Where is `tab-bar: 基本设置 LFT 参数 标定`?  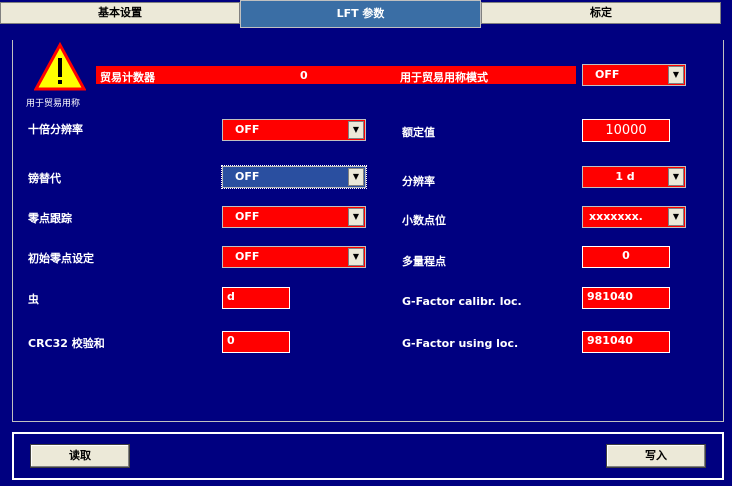 tab-bar: 基本设置 LFT 参数 标定 is located at coordinates (366, 16).